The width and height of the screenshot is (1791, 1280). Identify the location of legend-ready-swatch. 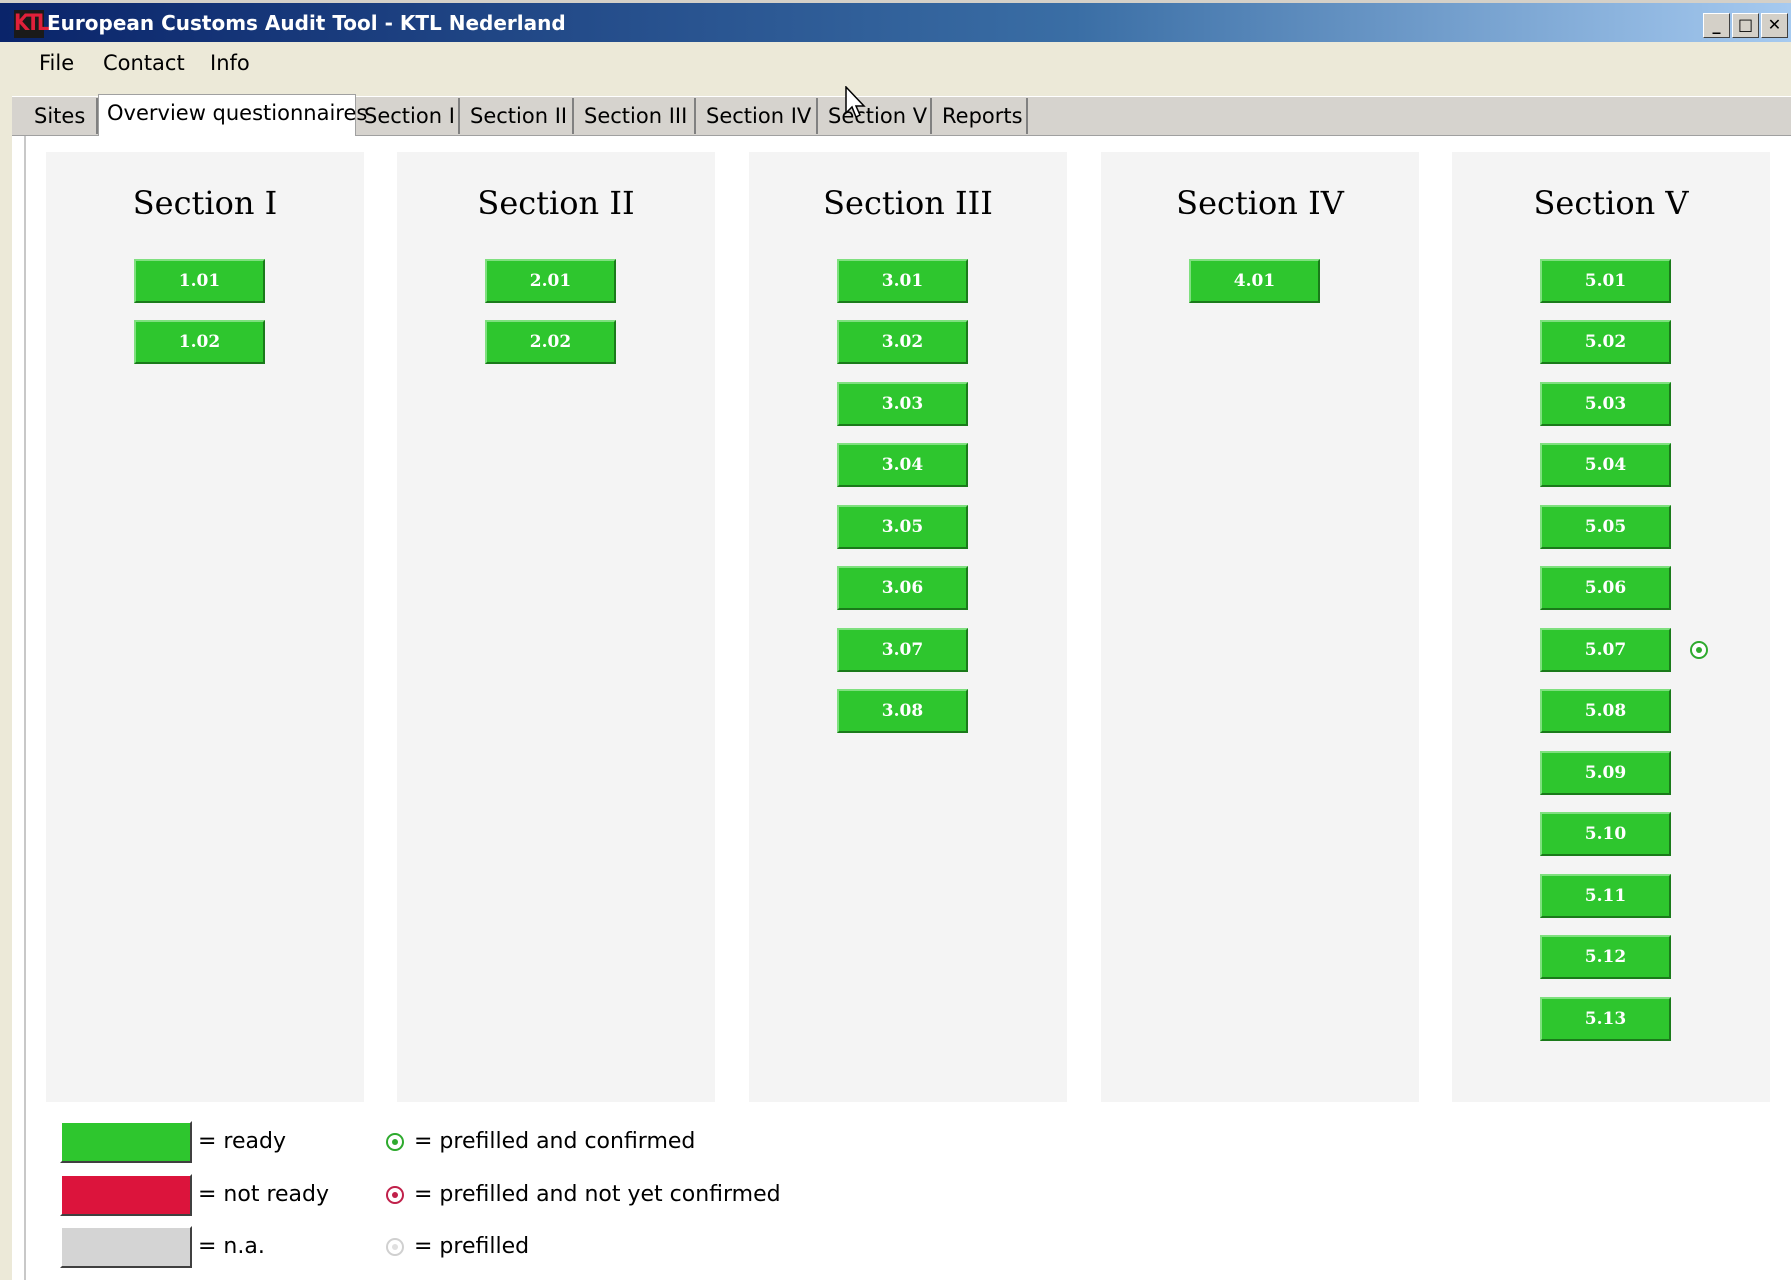
(126, 1142).